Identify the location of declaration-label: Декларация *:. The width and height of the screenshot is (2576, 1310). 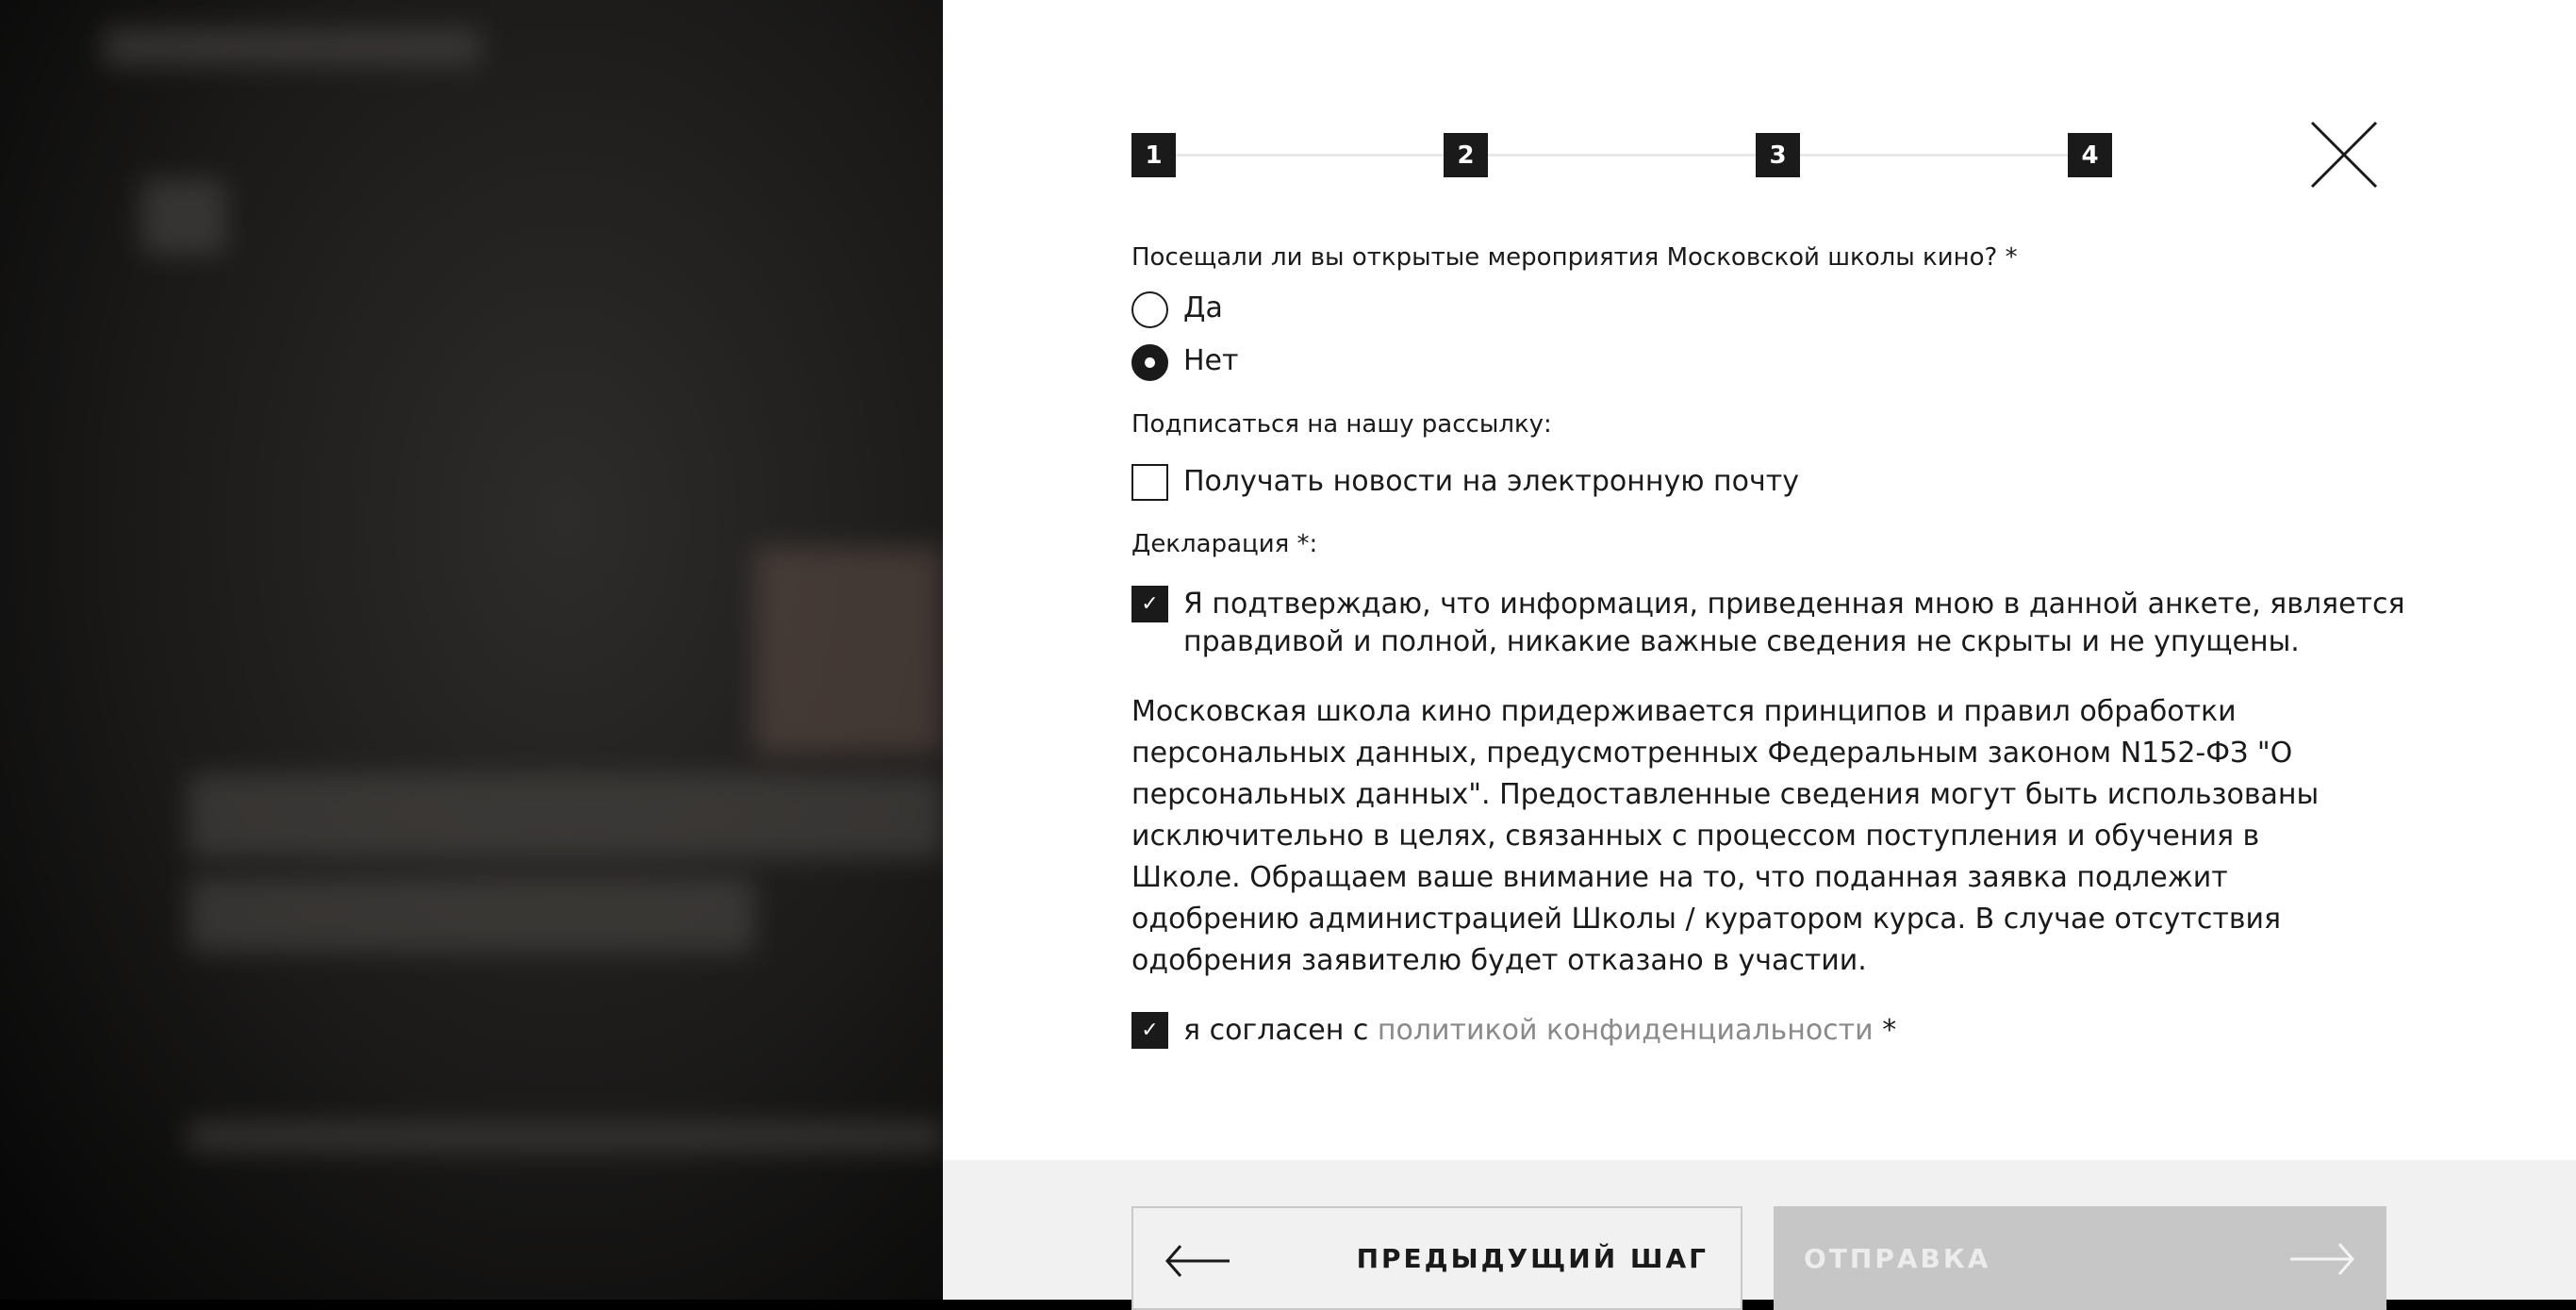
(1224, 544).